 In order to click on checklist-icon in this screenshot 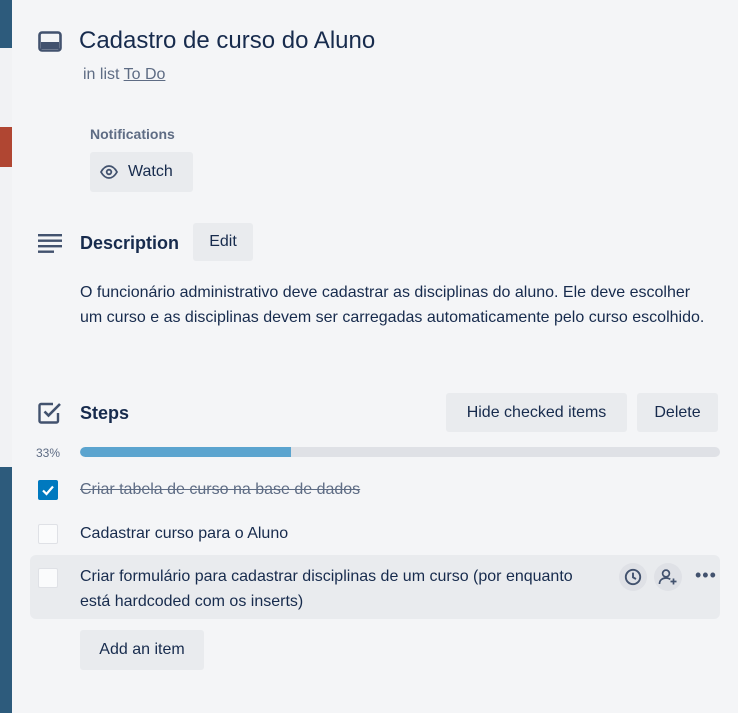, I will do `click(50, 413)`.